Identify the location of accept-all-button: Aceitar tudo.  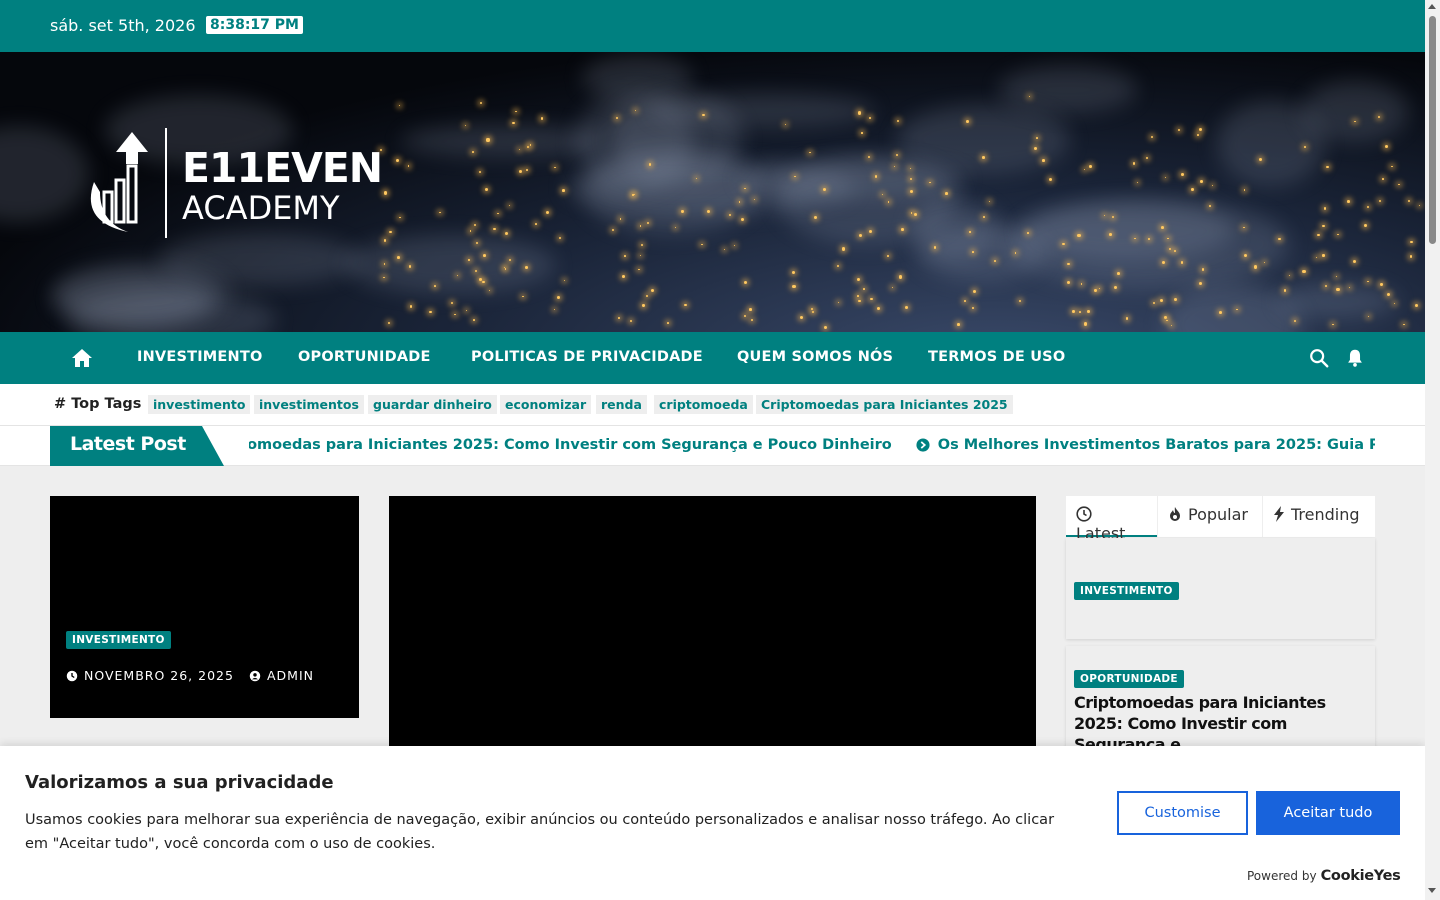
(1328, 813).